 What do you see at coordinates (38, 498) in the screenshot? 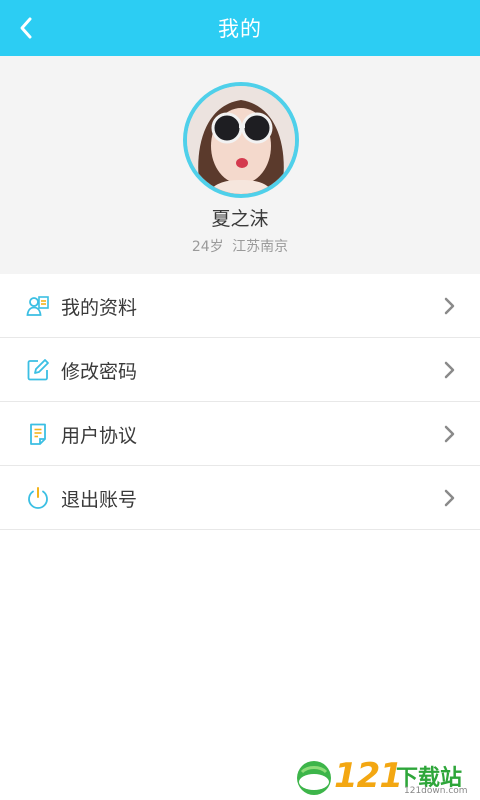
I see `power-icon` at bounding box center [38, 498].